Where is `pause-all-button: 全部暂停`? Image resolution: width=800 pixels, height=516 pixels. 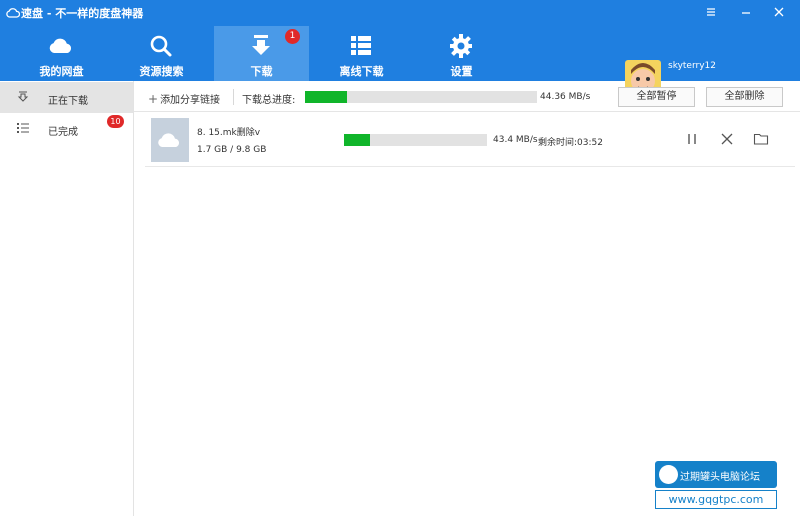
pause-all-button: 全部暂停 is located at coordinates (656, 97).